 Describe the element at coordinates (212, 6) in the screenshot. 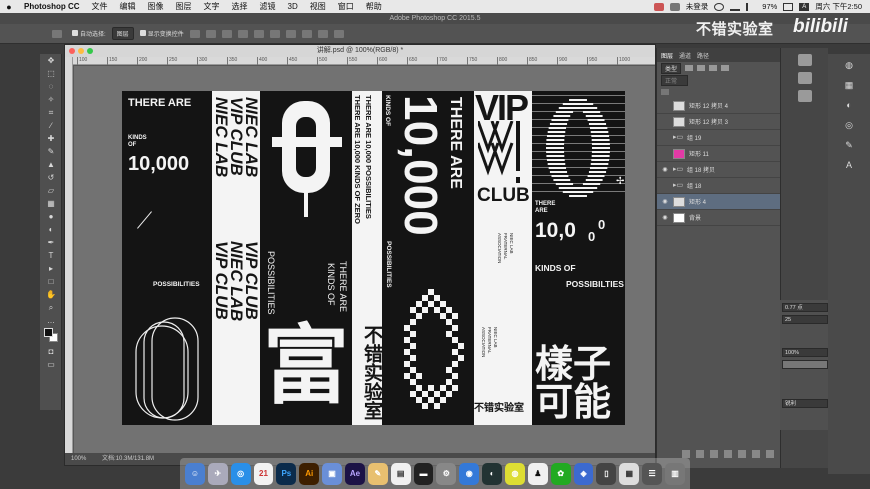

I see `menu-type: 文字` at that location.